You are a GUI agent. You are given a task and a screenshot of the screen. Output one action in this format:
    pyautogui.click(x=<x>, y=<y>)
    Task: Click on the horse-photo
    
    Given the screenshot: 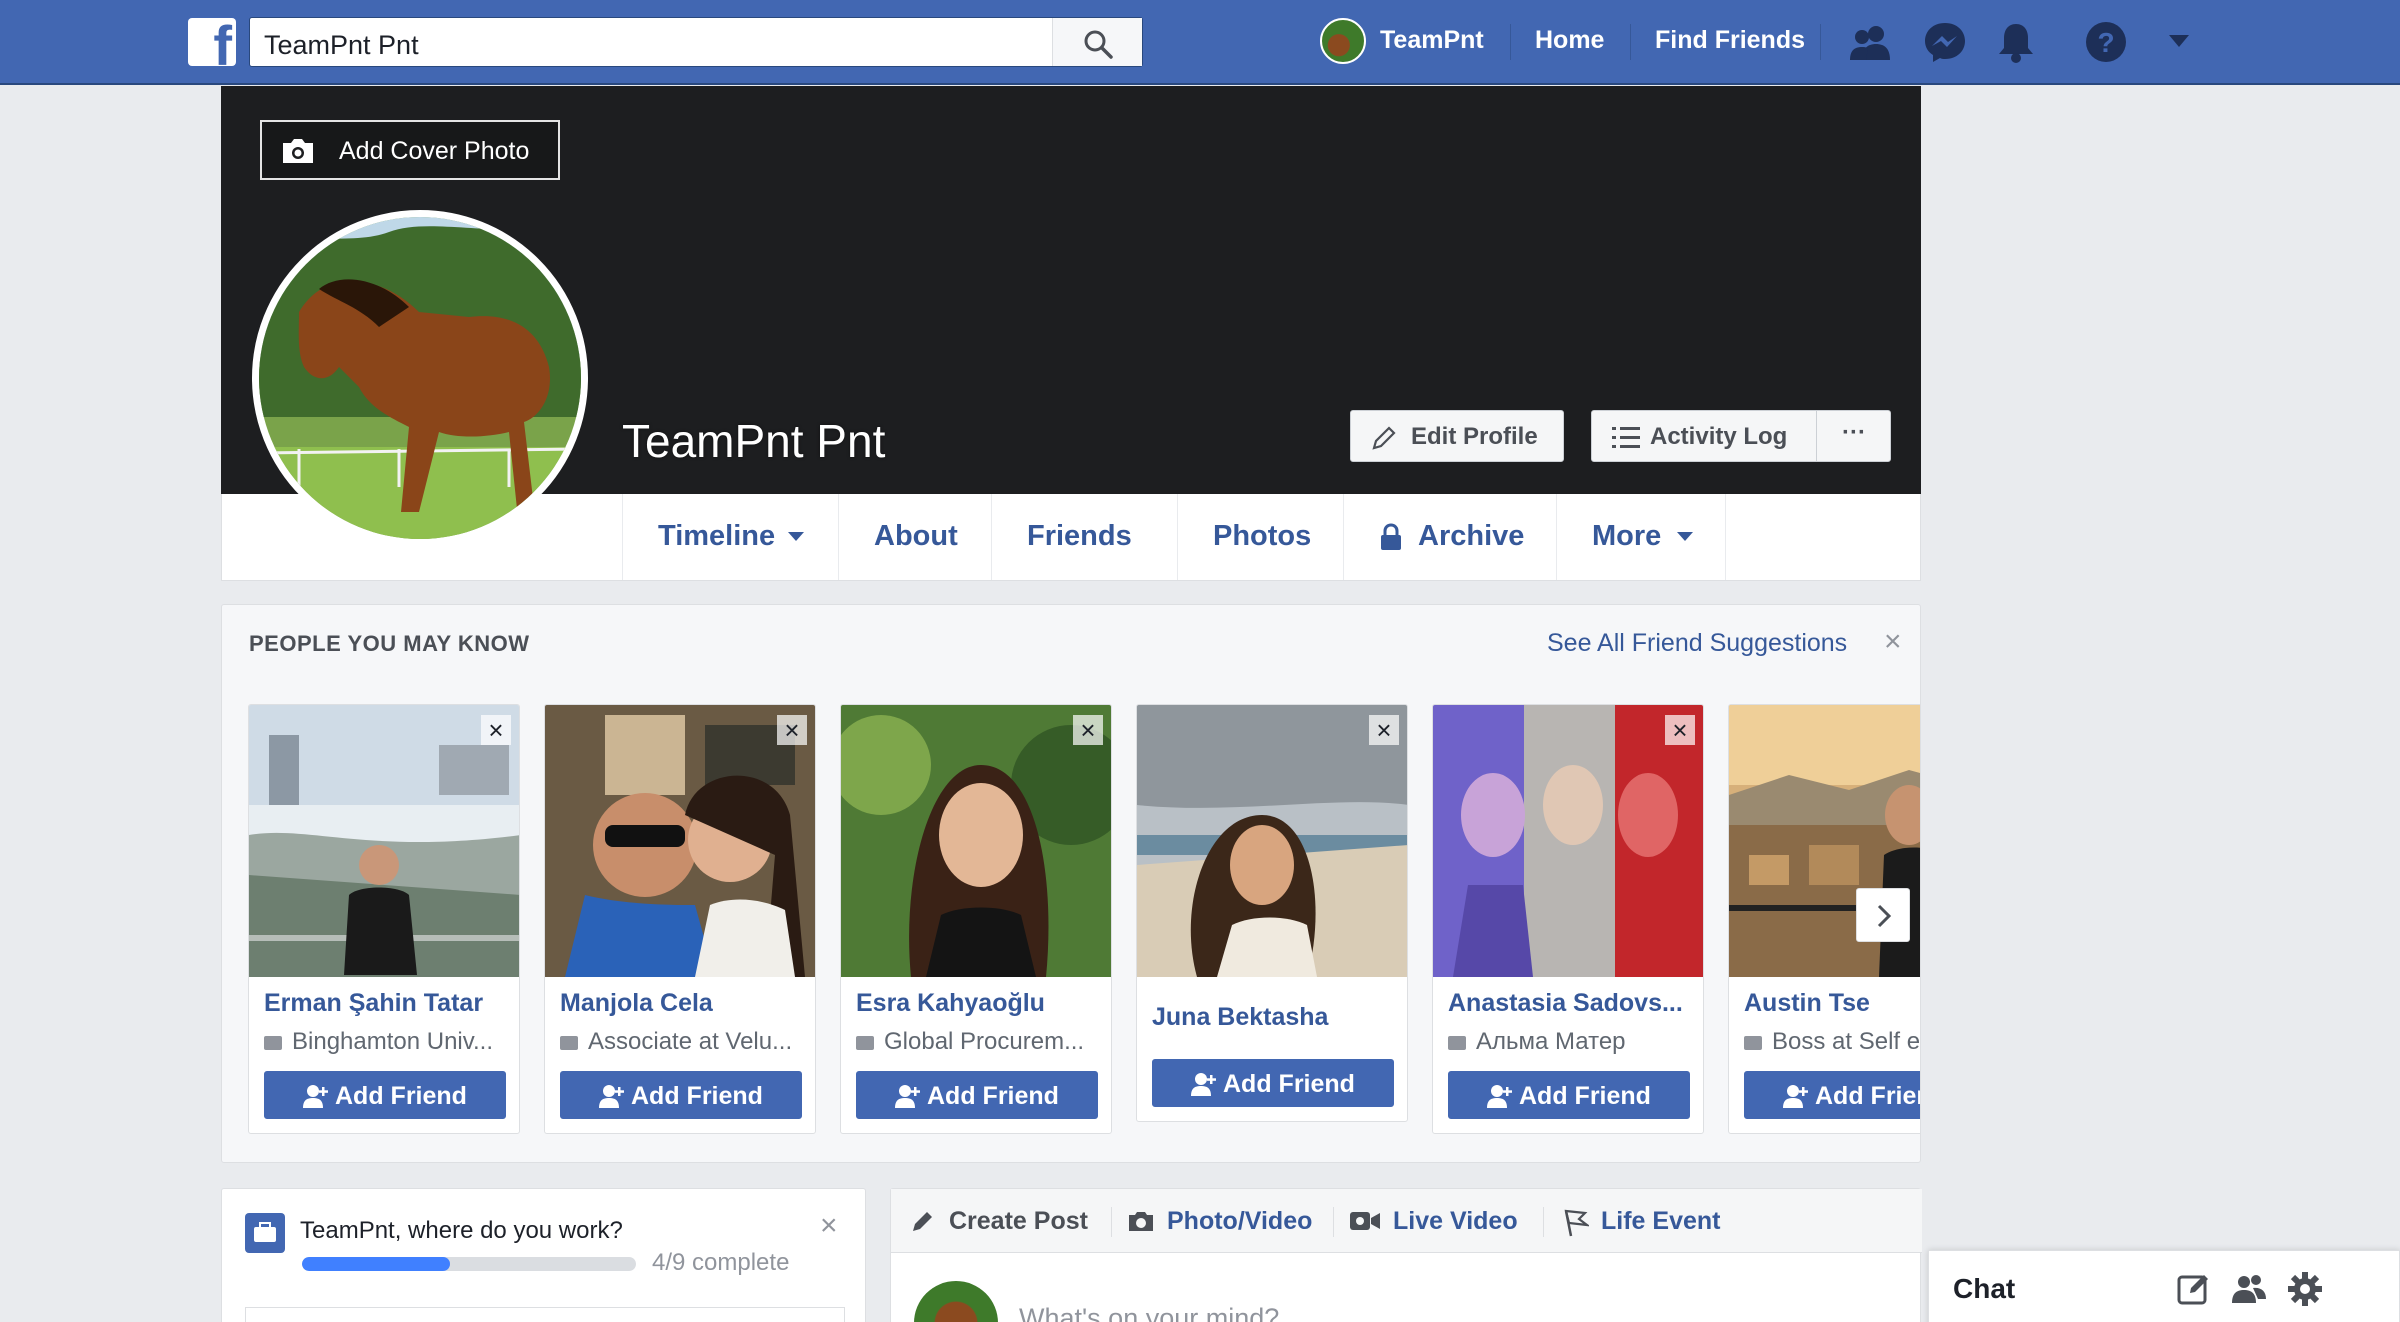 What is the action you would take?
    pyautogui.click(x=420, y=378)
    